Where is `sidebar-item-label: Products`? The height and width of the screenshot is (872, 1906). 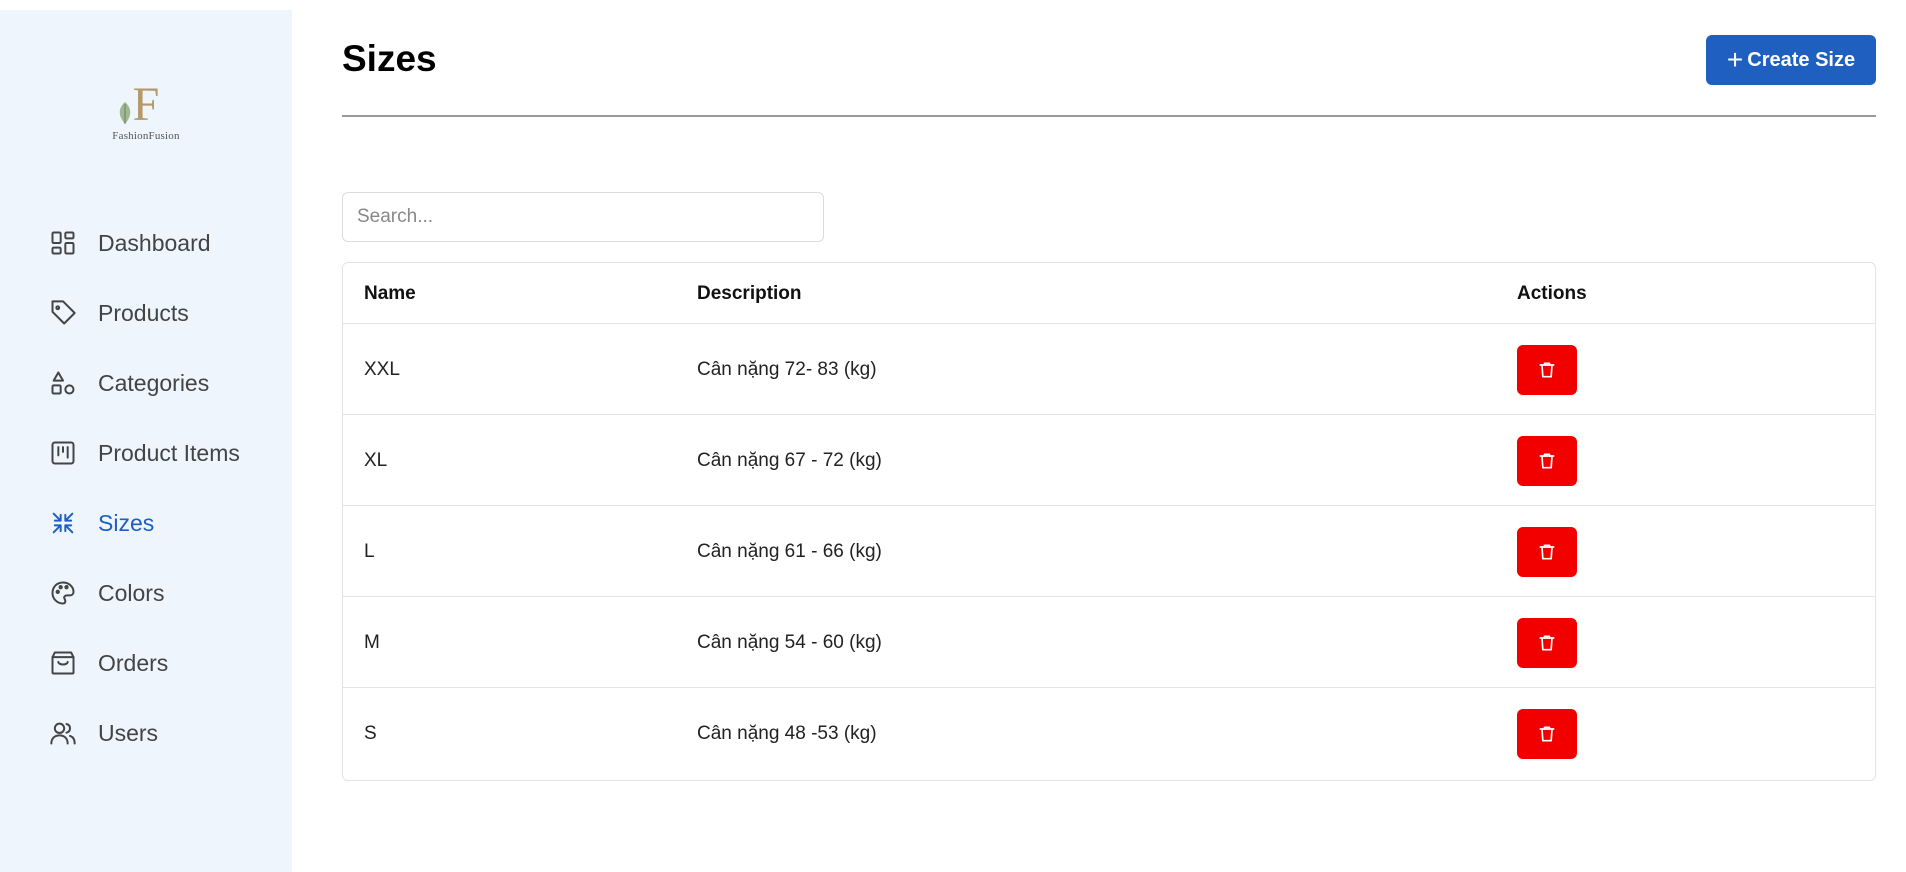
sidebar-item-label: Products is located at coordinates (143, 312).